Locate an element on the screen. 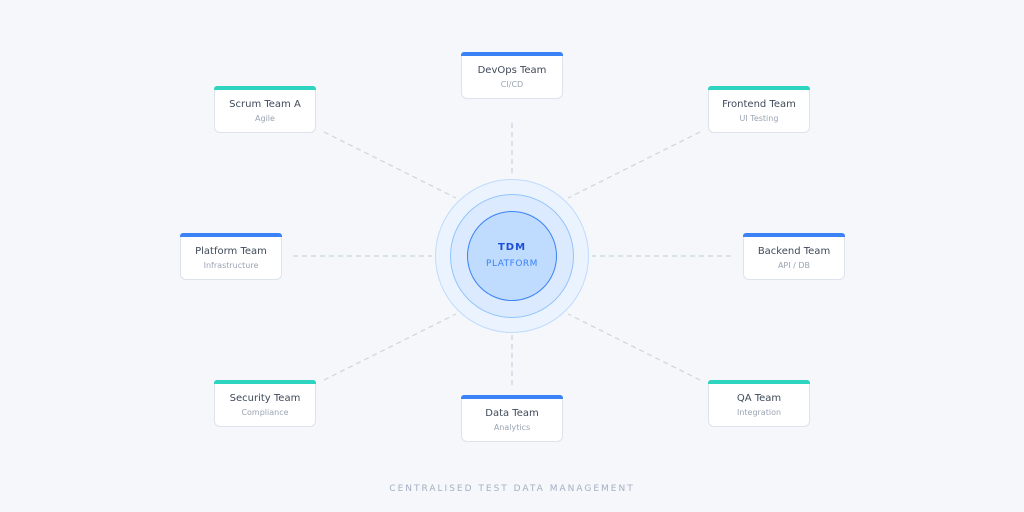 This screenshot has width=1024, height=512. team-node-security: Security Team Compliance is located at coordinates (265, 403).